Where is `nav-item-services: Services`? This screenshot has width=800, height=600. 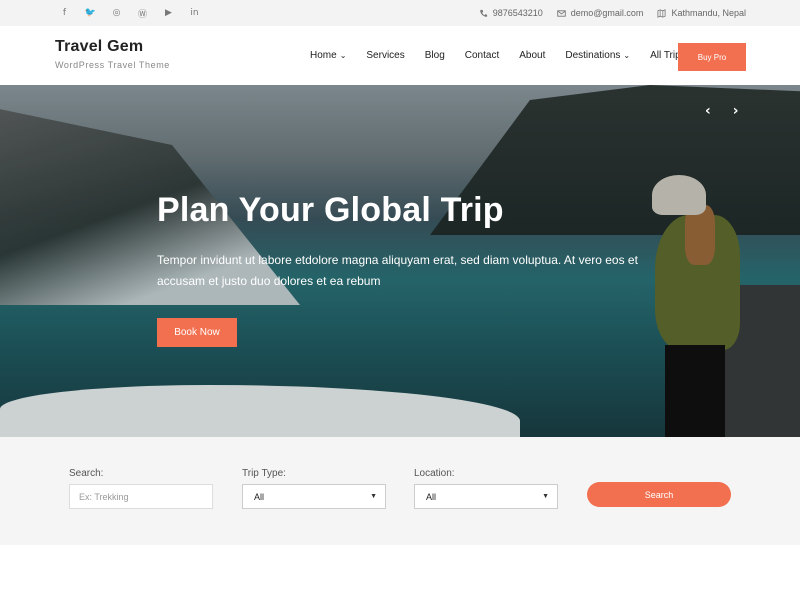 nav-item-services: Services is located at coordinates (385, 55).